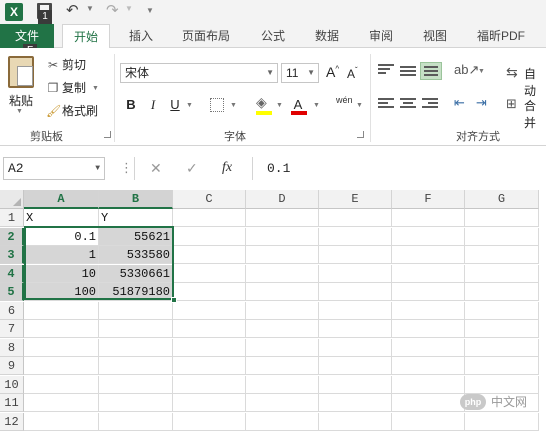  Describe the element at coordinates (428, 421) in the screenshot. I see `cell-f12` at that location.